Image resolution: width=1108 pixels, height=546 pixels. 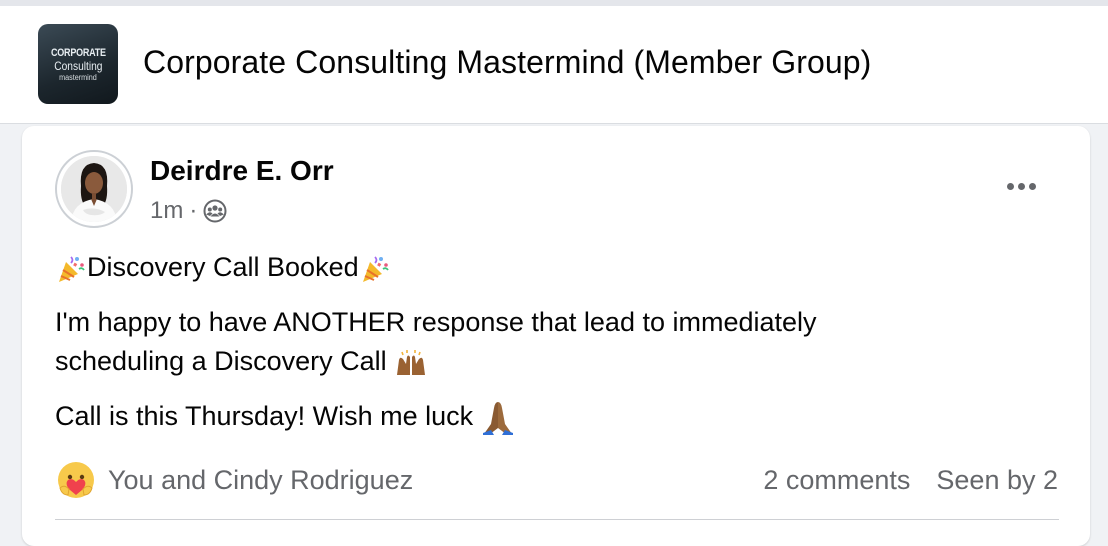 What do you see at coordinates (498, 418) in the screenshot?
I see `folded-hands-icon` at bounding box center [498, 418].